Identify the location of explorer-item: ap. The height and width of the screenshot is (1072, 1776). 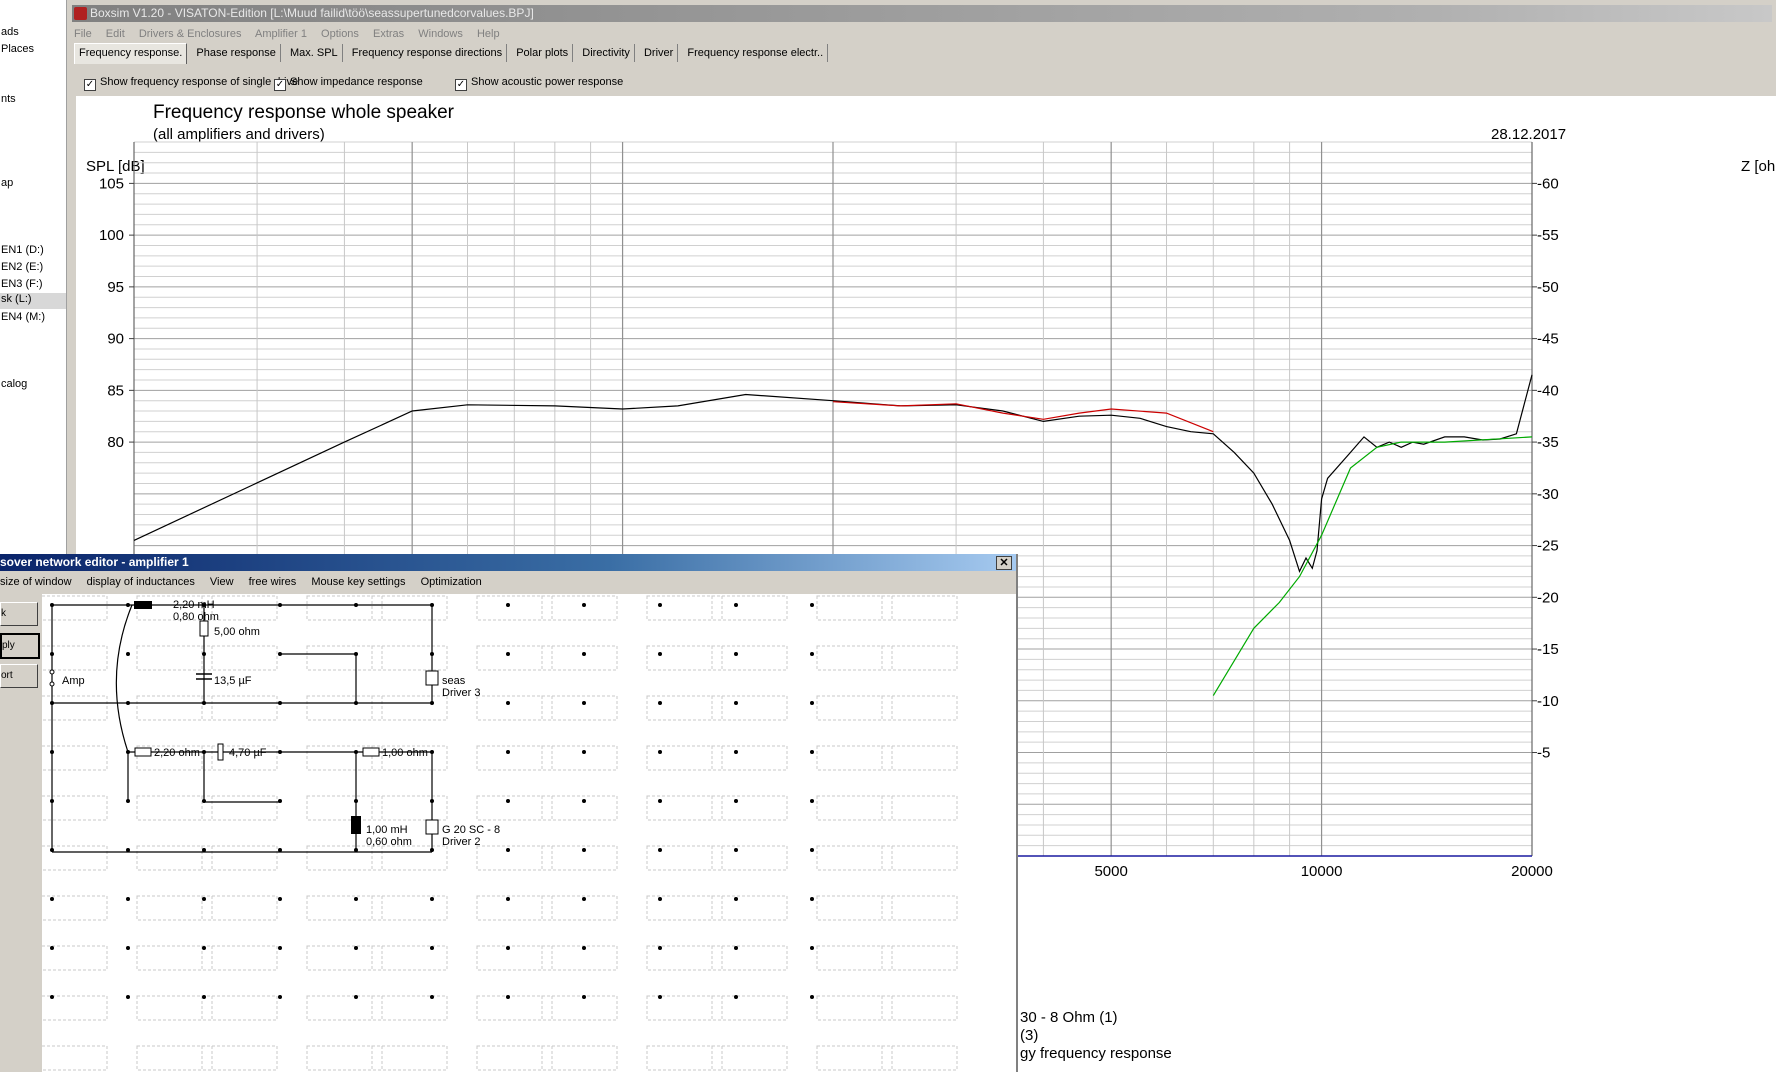
(33, 183).